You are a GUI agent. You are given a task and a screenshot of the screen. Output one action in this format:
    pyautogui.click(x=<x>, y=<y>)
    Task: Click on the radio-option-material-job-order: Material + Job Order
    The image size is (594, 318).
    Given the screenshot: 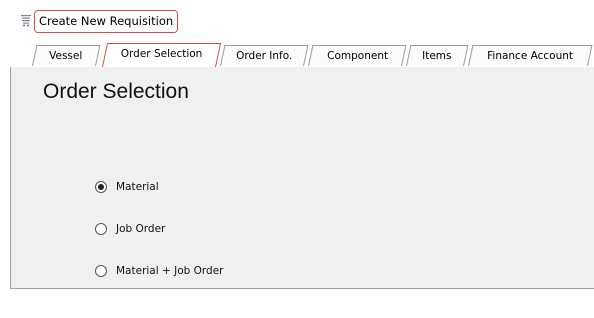 What is the action you would take?
    pyautogui.click(x=159, y=271)
    